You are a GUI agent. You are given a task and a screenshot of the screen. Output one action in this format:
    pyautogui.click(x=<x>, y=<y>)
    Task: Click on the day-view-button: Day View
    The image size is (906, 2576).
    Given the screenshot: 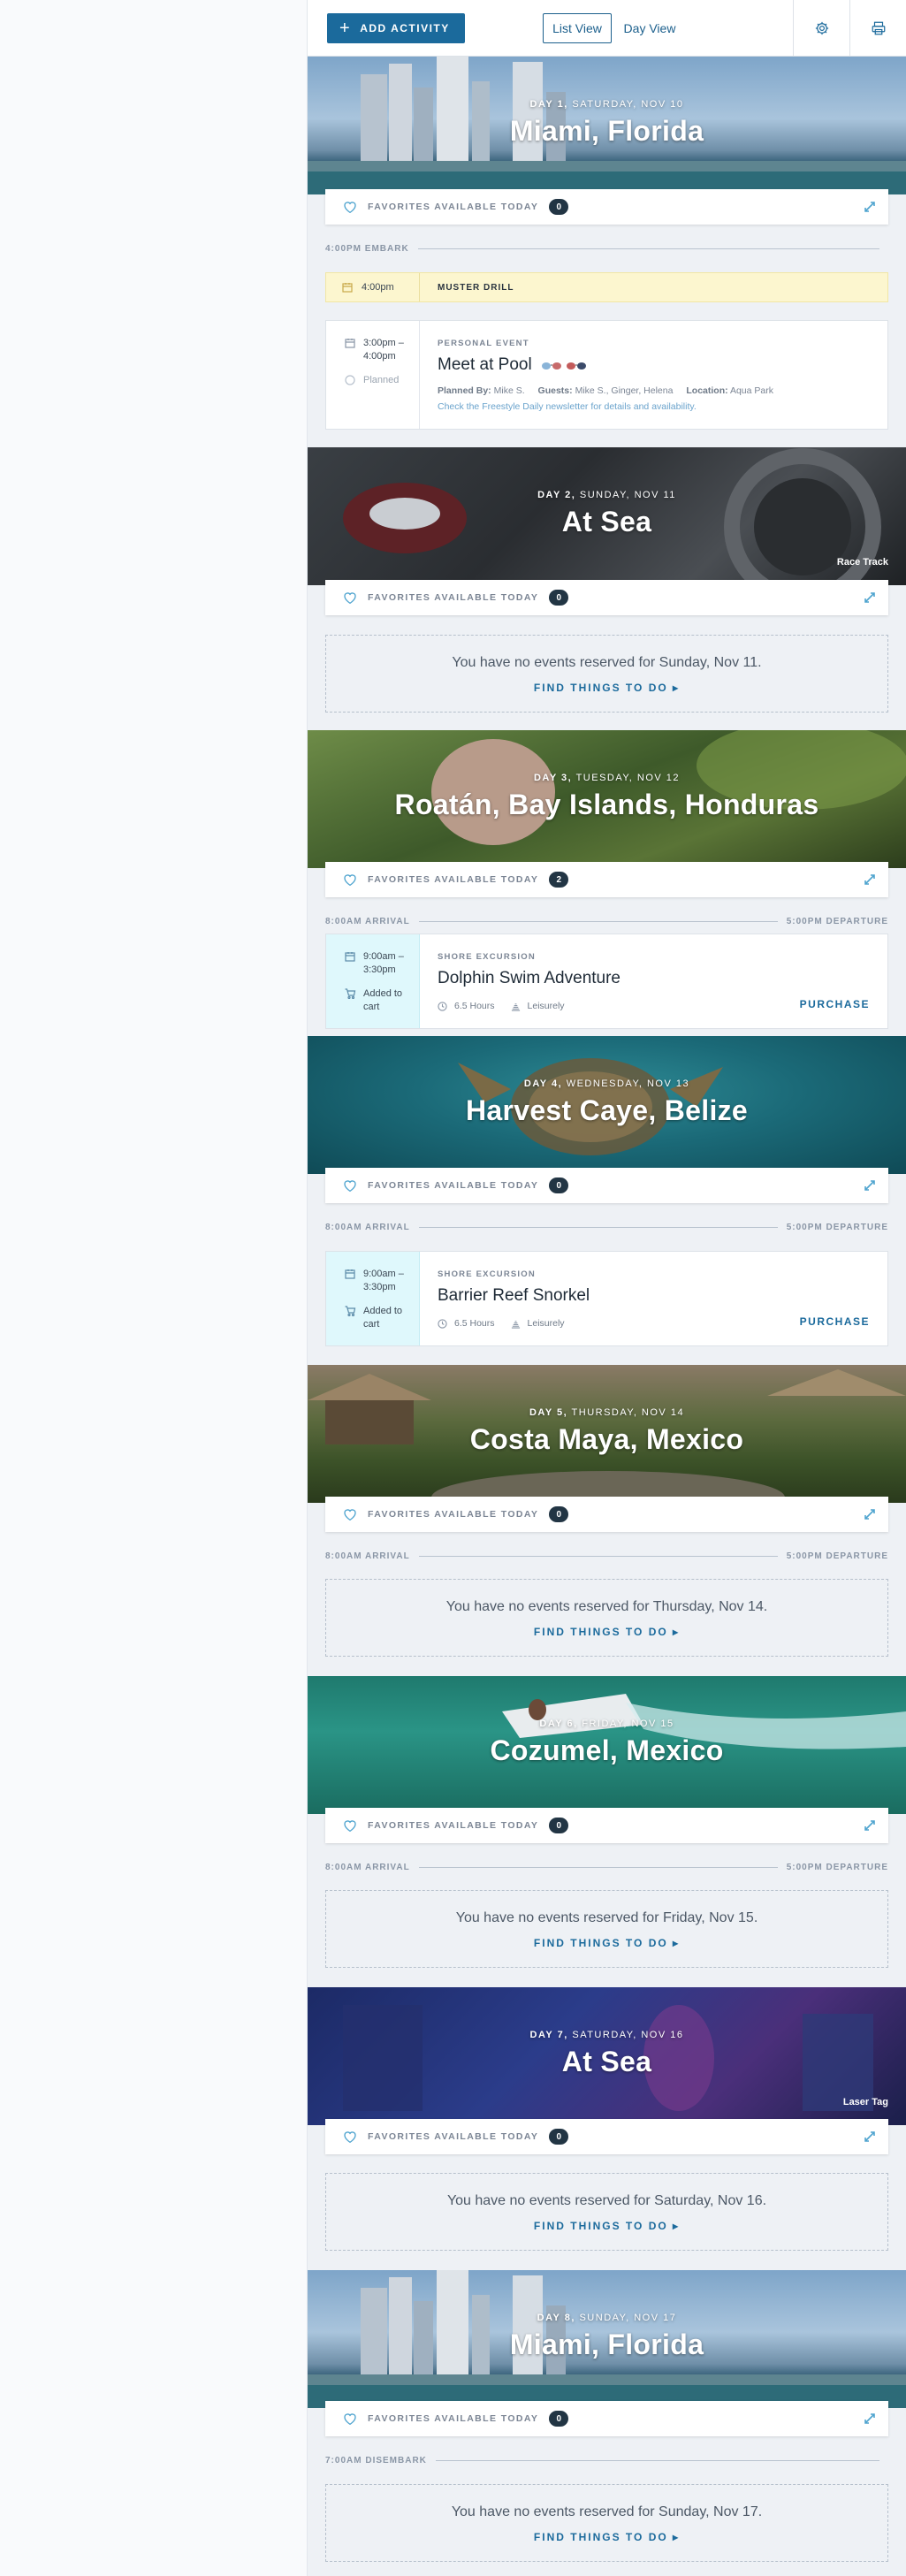 What is the action you would take?
    pyautogui.click(x=650, y=28)
    